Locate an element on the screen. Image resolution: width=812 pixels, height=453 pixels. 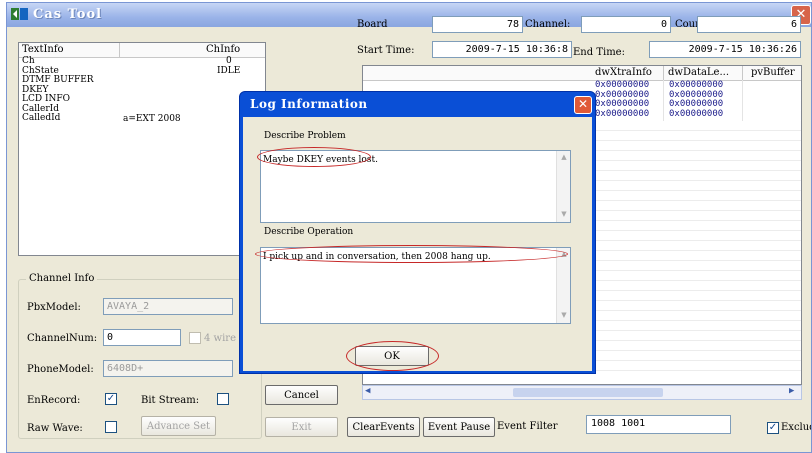
header-textinfo: TextInfo is located at coordinates (43, 49).